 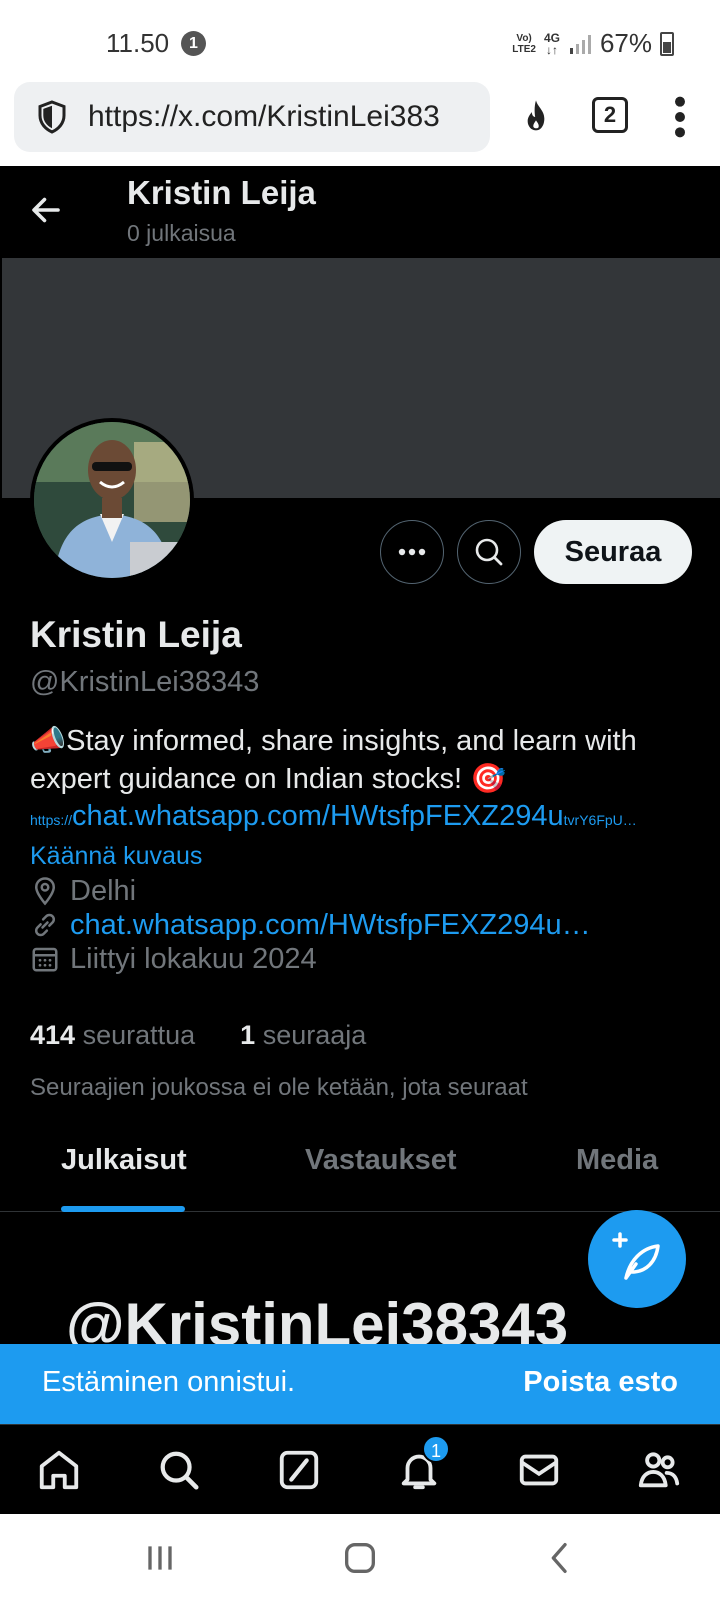 I want to click on battery-percent: 67%, so click(x=625, y=43).